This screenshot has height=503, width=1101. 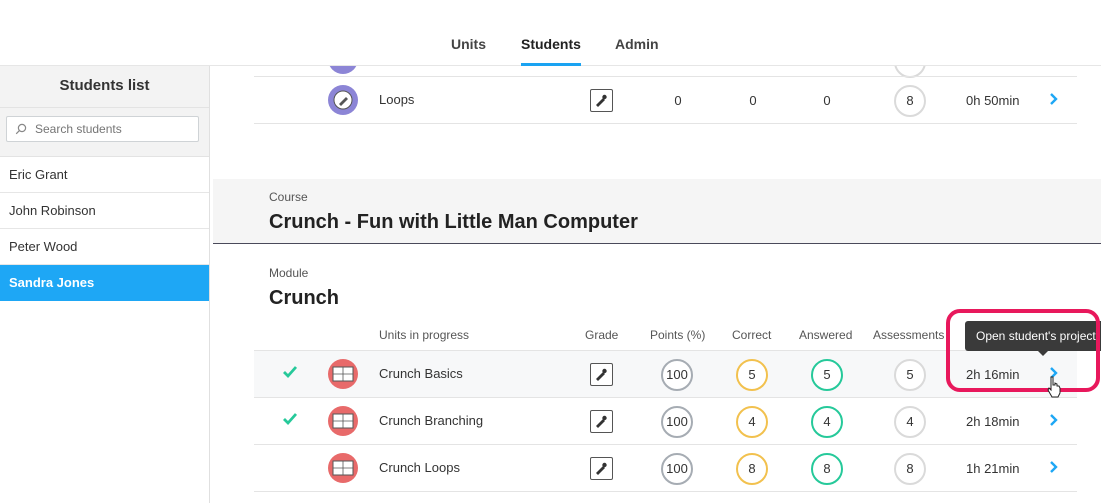 I want to click on unit-name: Loops, so click(x=397, y=99).